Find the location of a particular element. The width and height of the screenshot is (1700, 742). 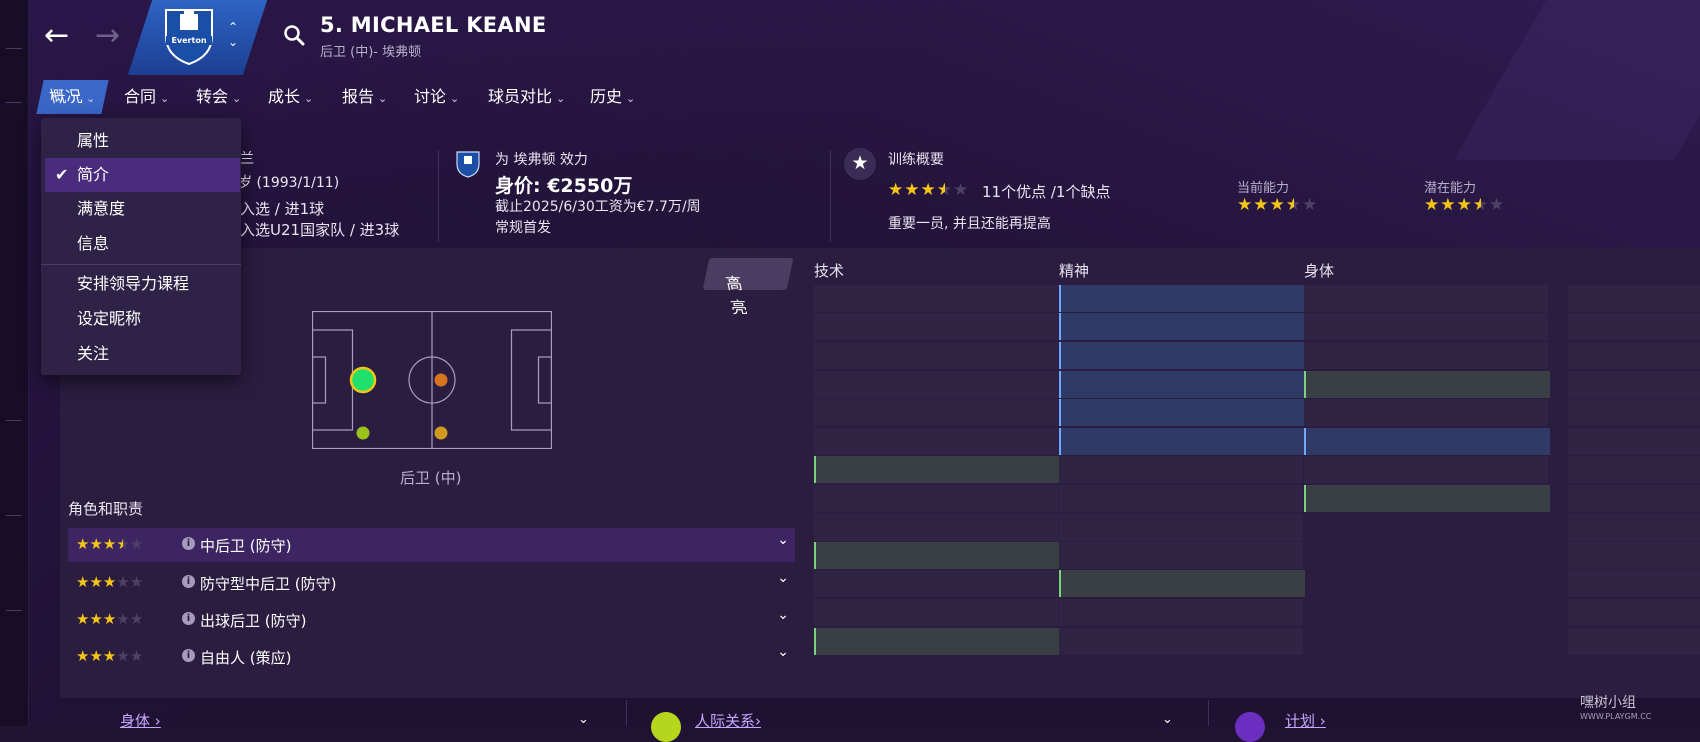

bio-caps: 入选 / 进1球 is located at coordinates (282, 209).